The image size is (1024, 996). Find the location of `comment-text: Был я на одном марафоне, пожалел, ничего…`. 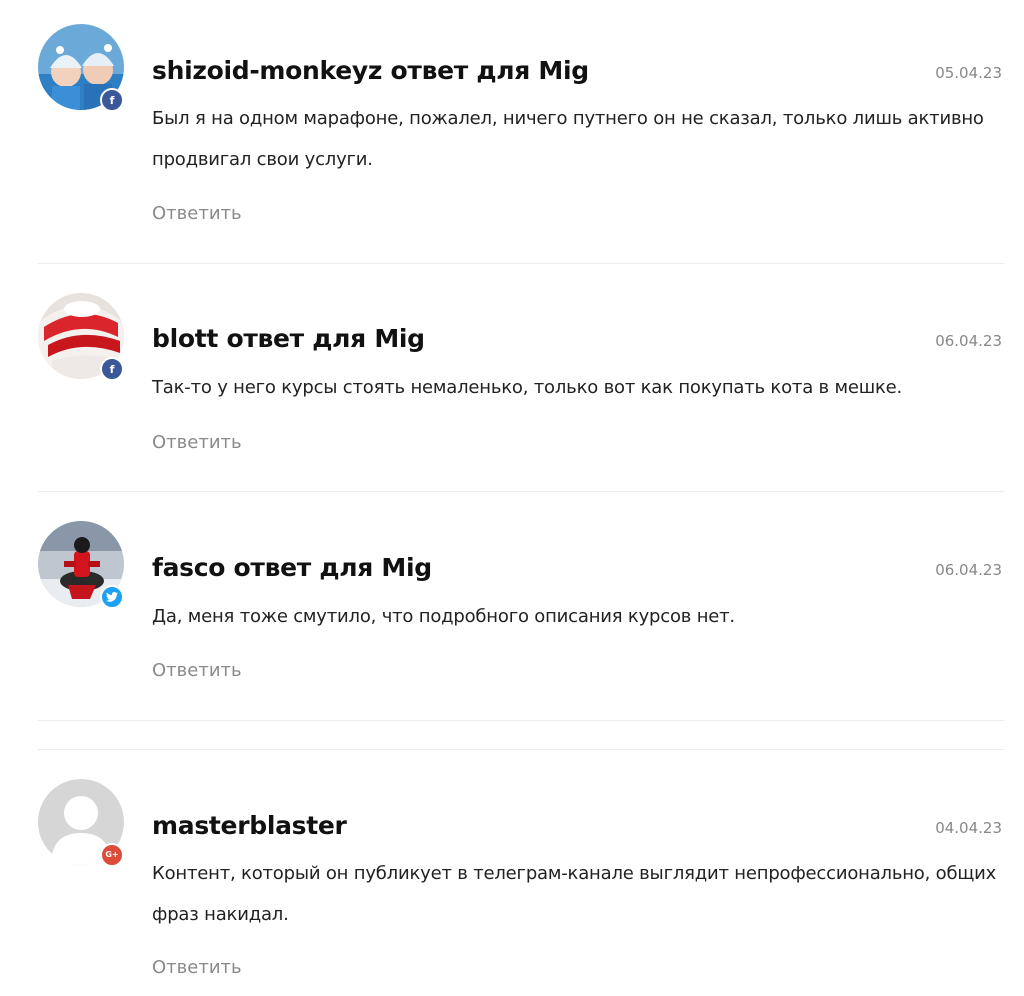

comment-text: Был я на одном марафоне, пожалел, ничего… is located at coordinates (568, 139).